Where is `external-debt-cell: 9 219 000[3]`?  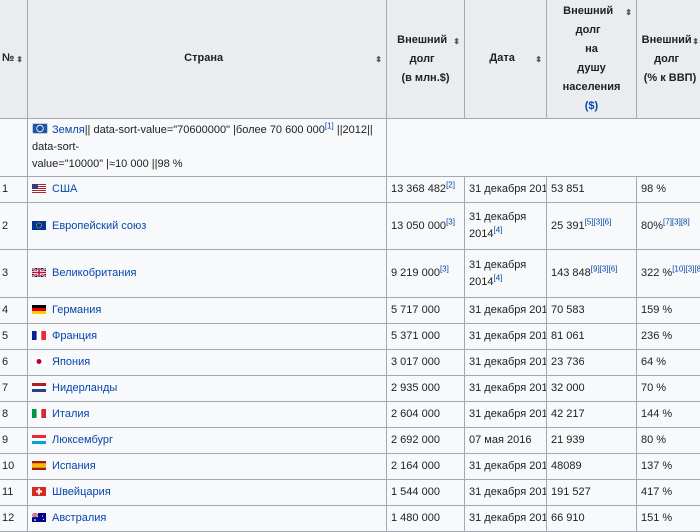 external-debt-cell: 9 219 000[3] is located at coordinates (426, 274).